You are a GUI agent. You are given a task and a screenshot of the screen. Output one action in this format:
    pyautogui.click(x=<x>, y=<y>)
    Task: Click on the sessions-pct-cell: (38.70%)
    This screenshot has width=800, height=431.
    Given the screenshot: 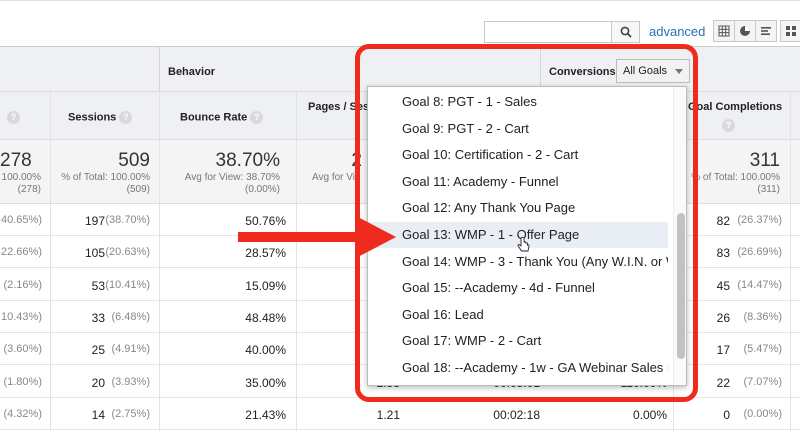 What is the action you would take?
    pyautogui.click(x=127, y=220)
    